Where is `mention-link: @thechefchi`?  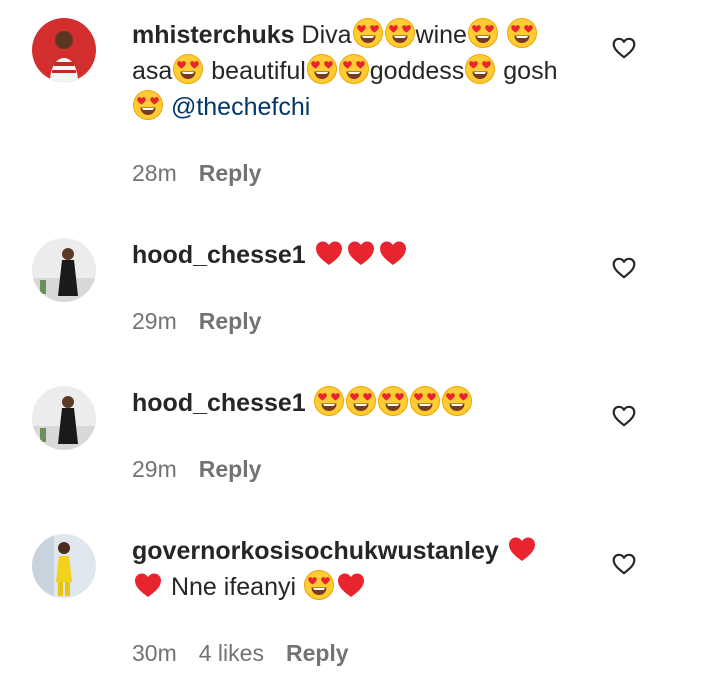
mention-link: @thechefchi is located at coordinates (240, 107).